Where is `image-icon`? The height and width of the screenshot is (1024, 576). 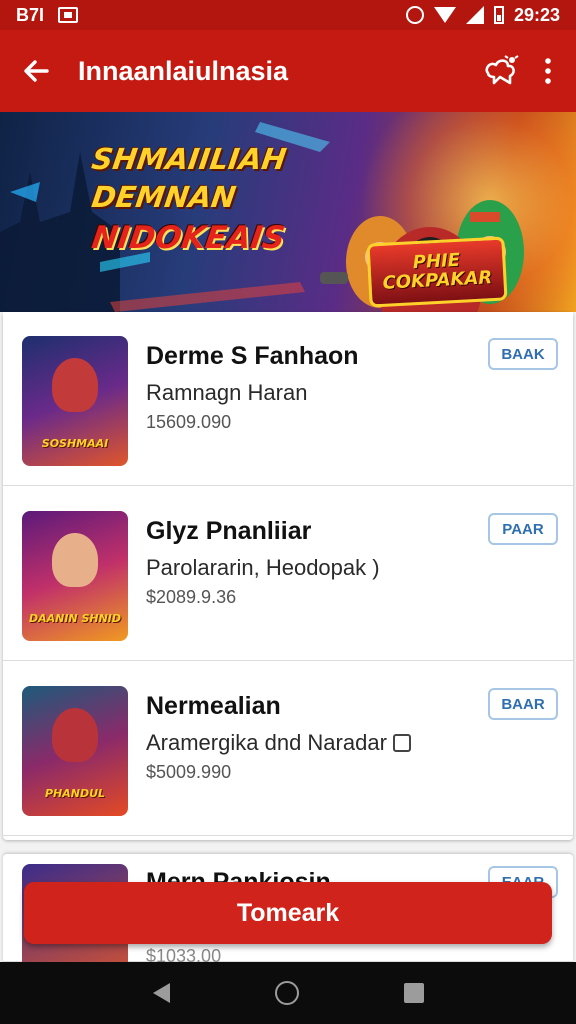
image-icon is located at coordinates (401, 743).